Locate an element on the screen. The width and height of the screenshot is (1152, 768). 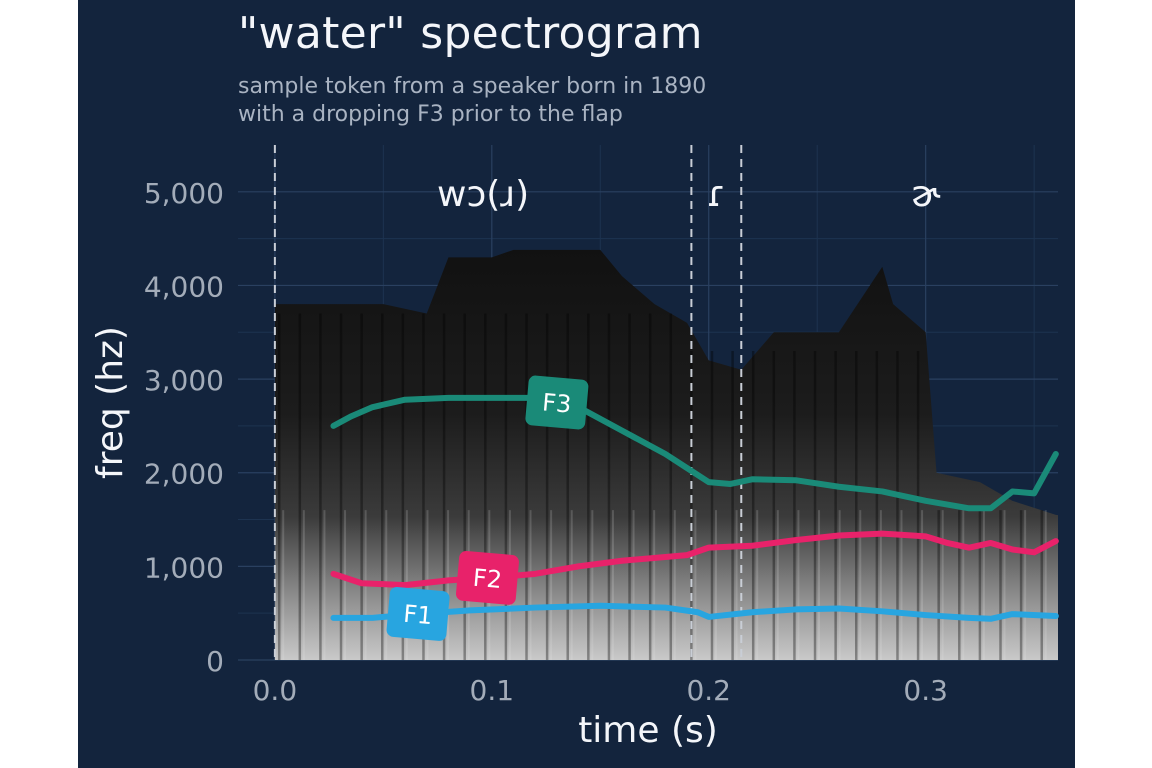
series-label-text: F2 is located at coordinates (487, 579).